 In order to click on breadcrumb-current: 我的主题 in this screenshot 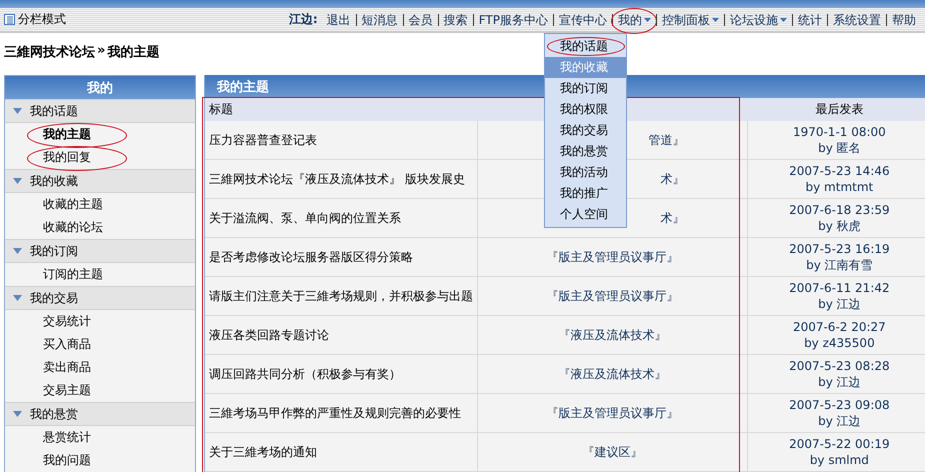, I will do `click(133, 52)`.